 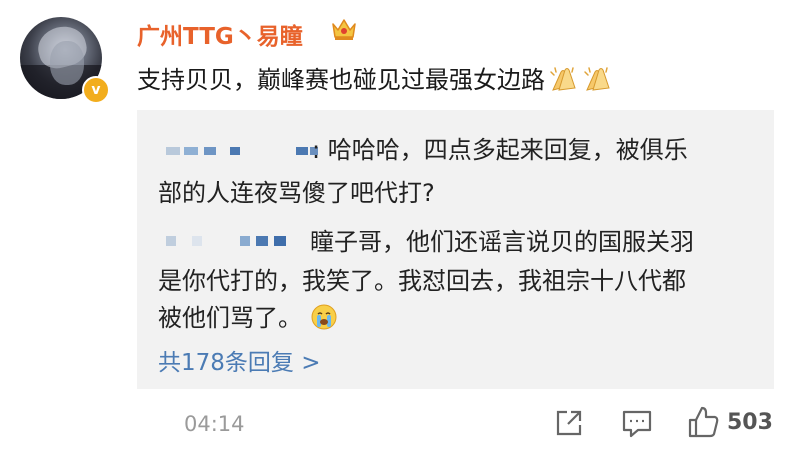 What do you see at coordinates (296, 193) in the screenshot?
I see `reply-text: 部的人连夜骂傻了吧代打?` at bounding box center [296, 193].